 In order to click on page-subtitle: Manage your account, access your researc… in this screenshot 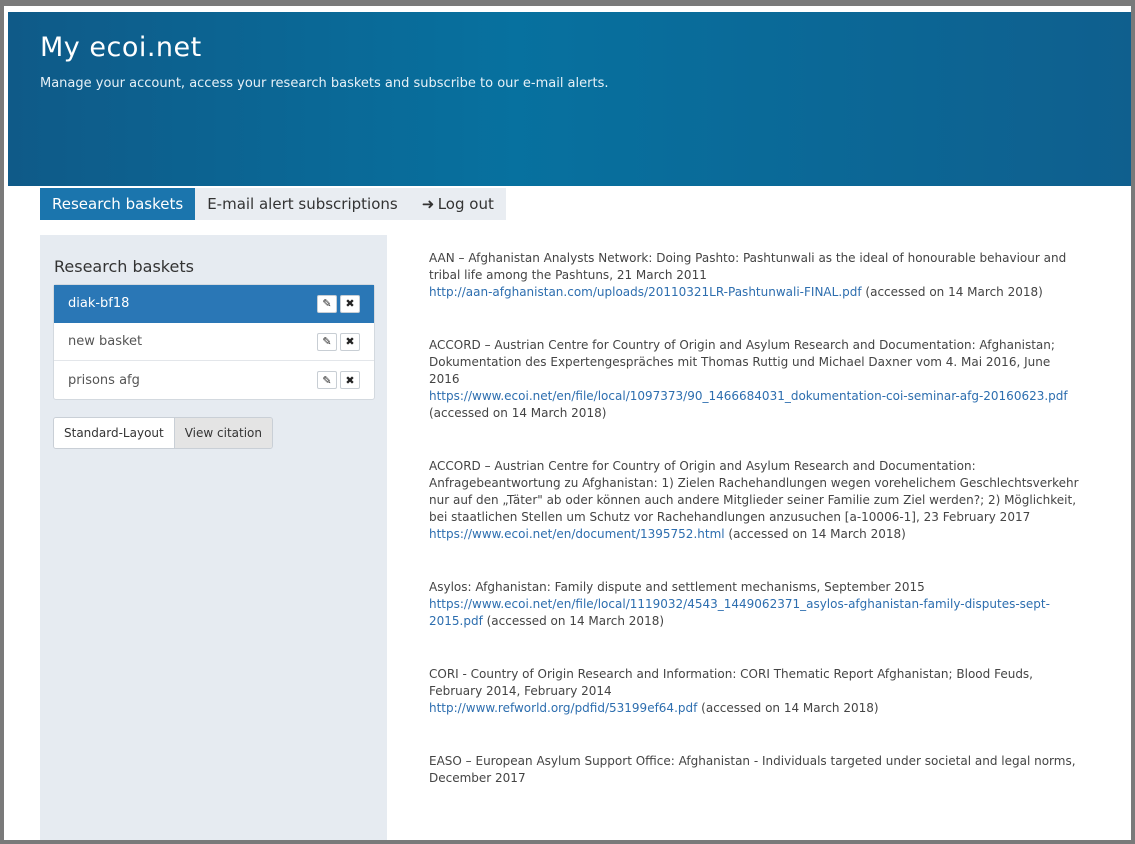, I will do `click(324, 83)`.